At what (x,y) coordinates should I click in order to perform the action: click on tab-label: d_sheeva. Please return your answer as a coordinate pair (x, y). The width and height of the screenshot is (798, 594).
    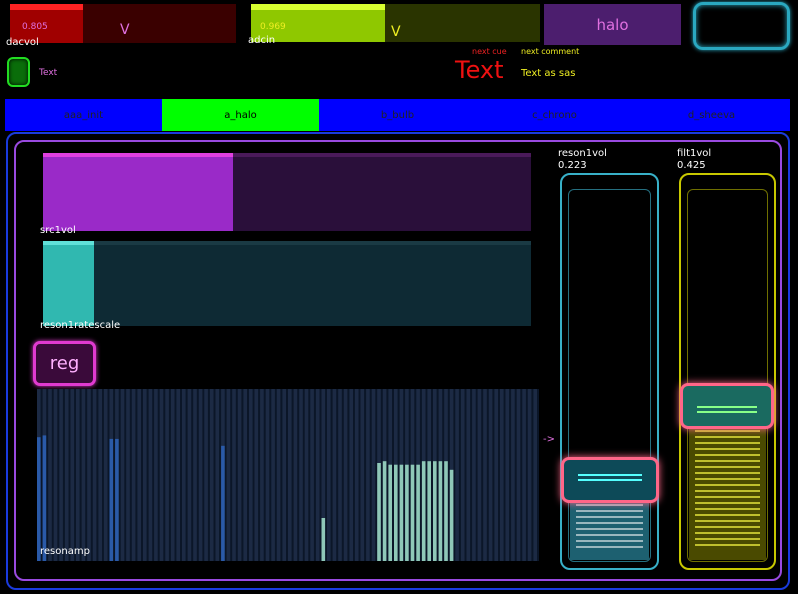
    Looking at the image, I should click on (711, 115).